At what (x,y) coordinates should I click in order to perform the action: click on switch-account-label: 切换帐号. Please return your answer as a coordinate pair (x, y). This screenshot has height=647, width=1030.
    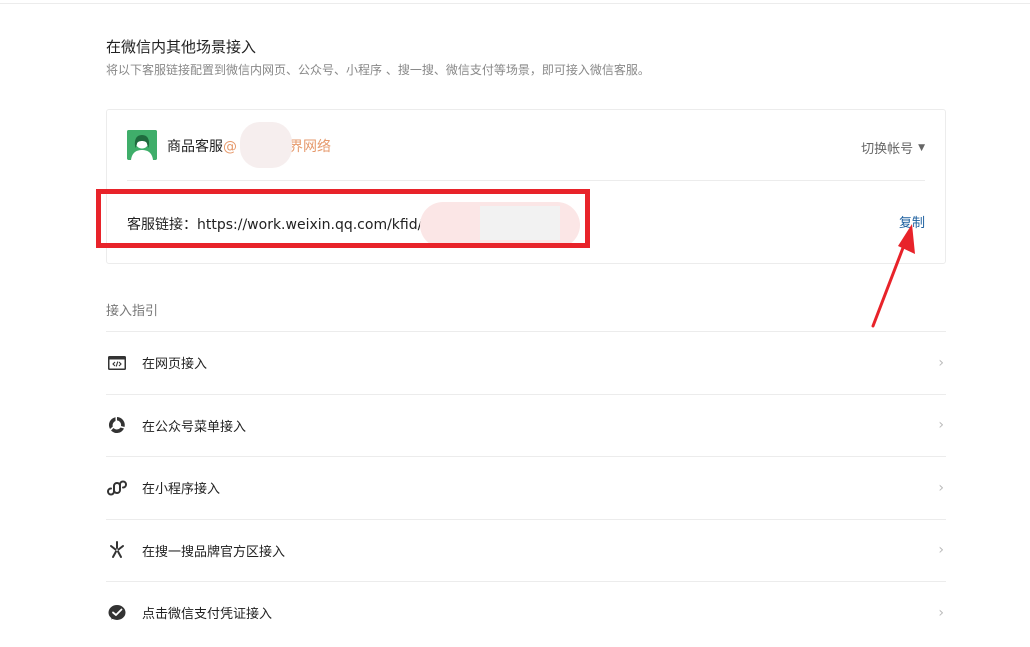
    Looking at the image, I should click on (887, 149).